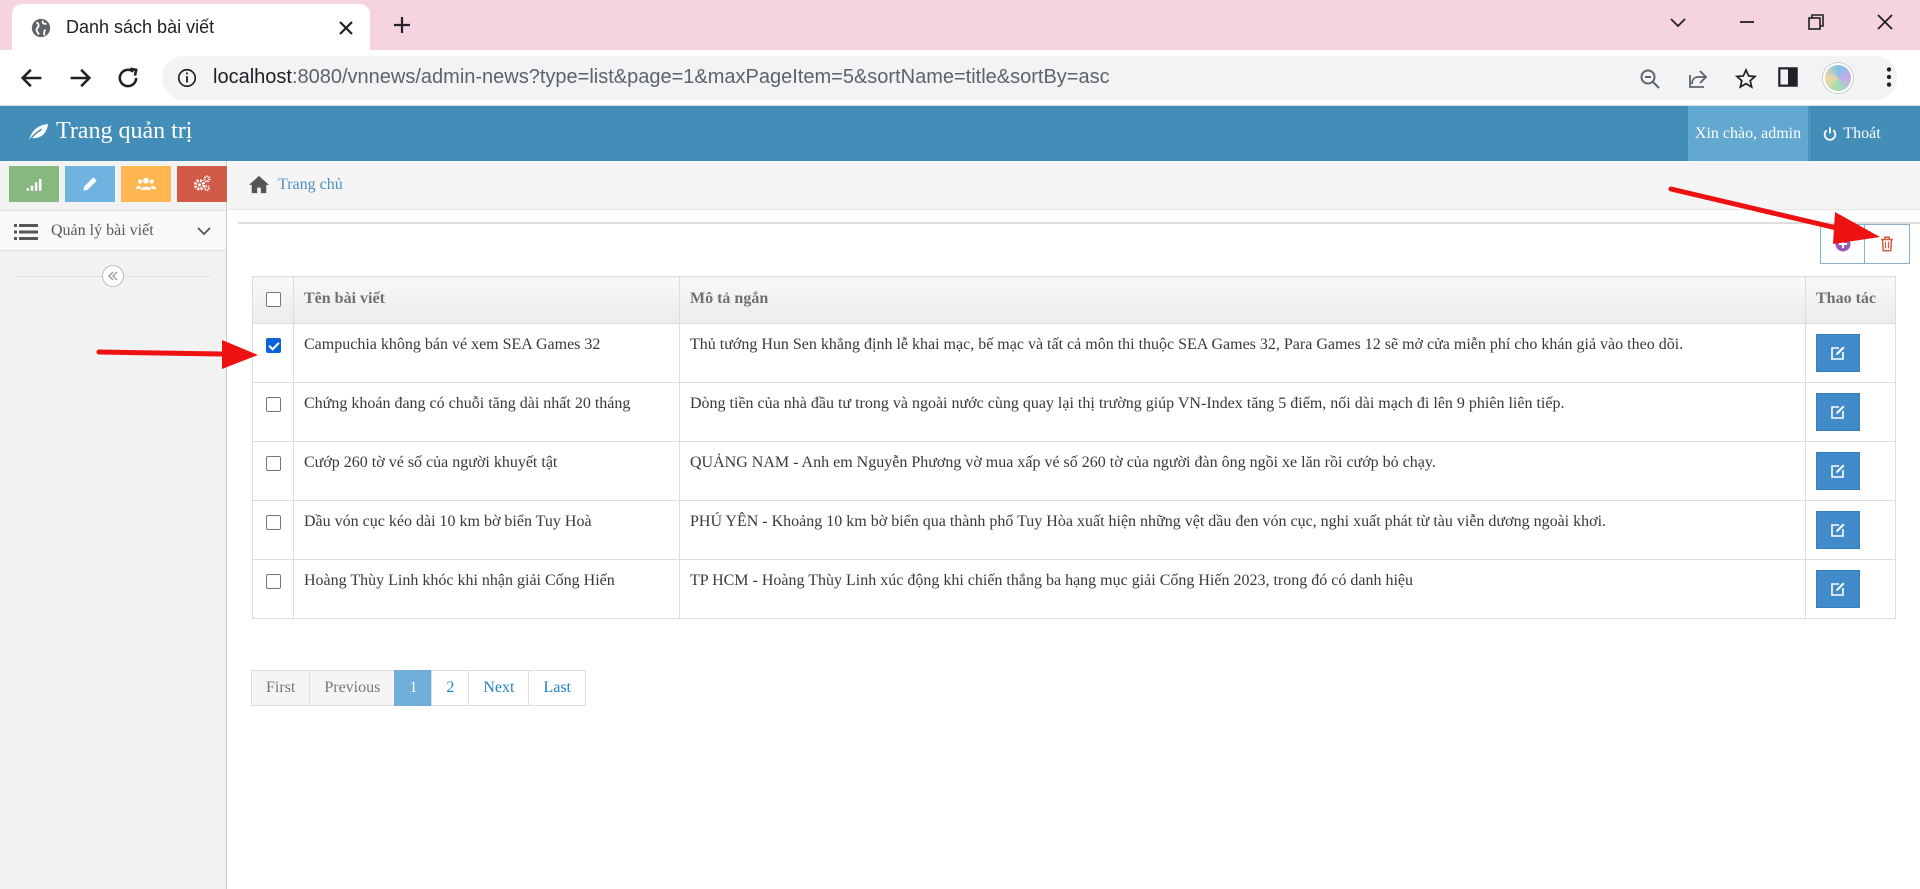  Describe the element at coordinates (113, 525) in the screenshot. I see `sidebar: Quản lý bài viết` at that location.